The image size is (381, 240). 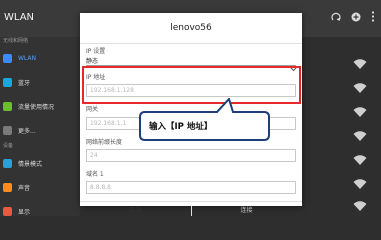 What do you see at coordinates (16, 41) in the screenshot?
I see `section-header-wireless: 无线和网络` at bounding box center [16, 41].